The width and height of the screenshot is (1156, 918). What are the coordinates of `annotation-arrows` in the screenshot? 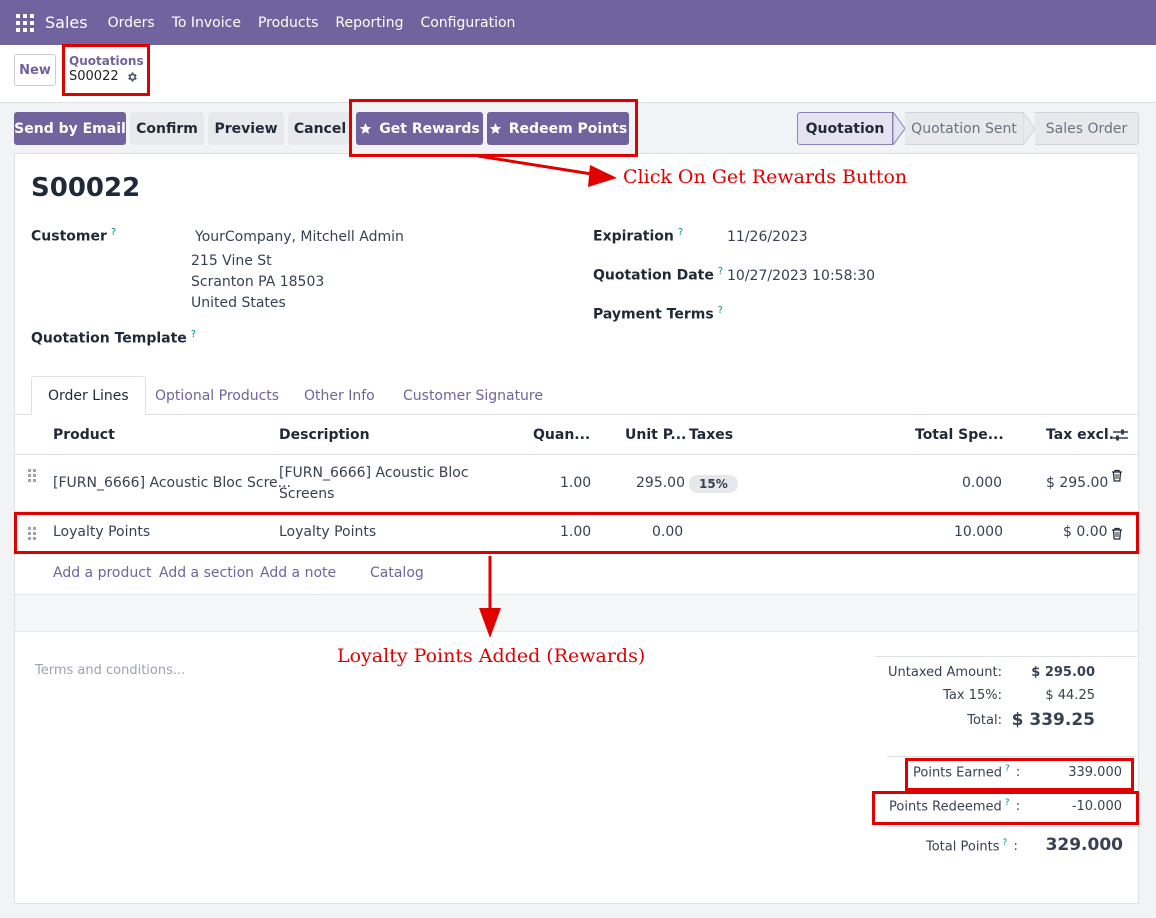 It's located at (547, 396).